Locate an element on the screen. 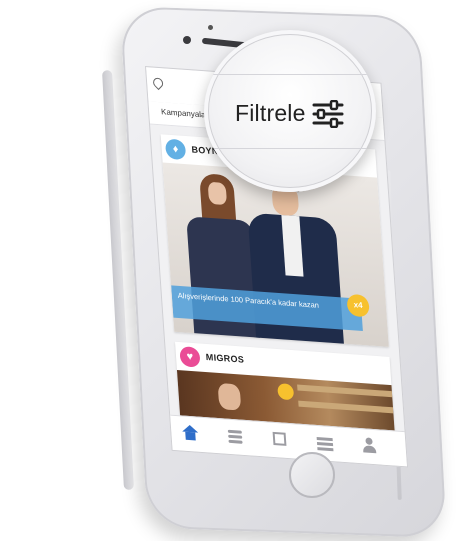  front-camera-icon is located at coordinates (187, 40).